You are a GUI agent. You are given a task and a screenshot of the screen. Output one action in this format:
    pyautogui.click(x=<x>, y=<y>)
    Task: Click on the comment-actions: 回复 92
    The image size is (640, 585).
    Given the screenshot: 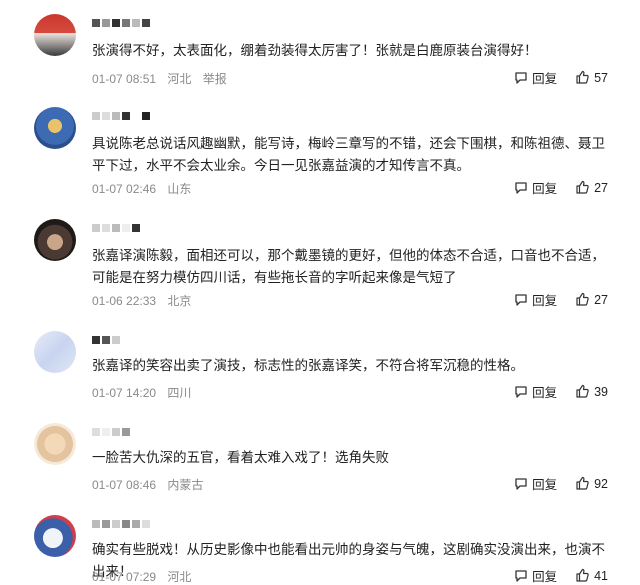 What is the action you would take?
    pyautogui.click(x=561, y=483)
    